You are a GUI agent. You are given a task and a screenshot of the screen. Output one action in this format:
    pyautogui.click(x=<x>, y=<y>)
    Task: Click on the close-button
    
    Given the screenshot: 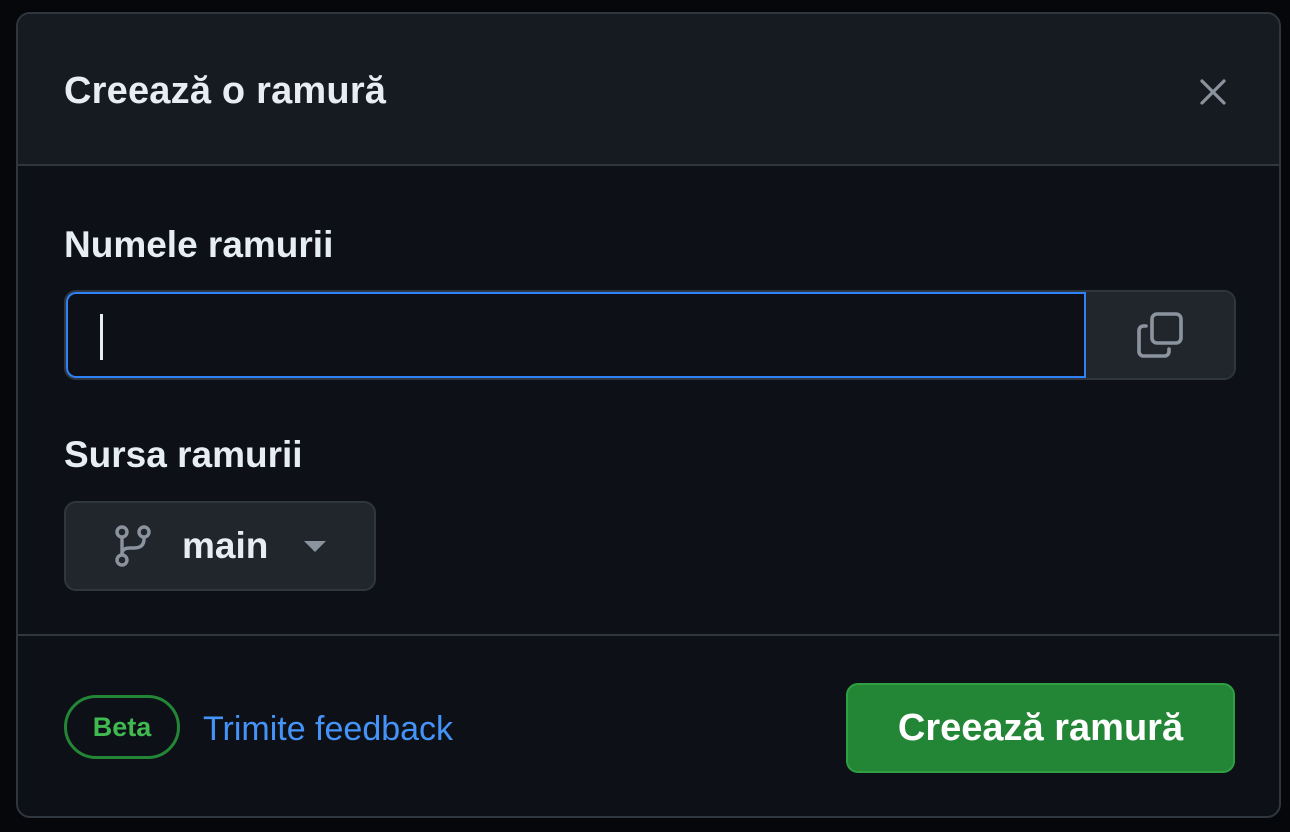 What is the action you would take?
    pyautogui.click(x=1213, y=92)
    